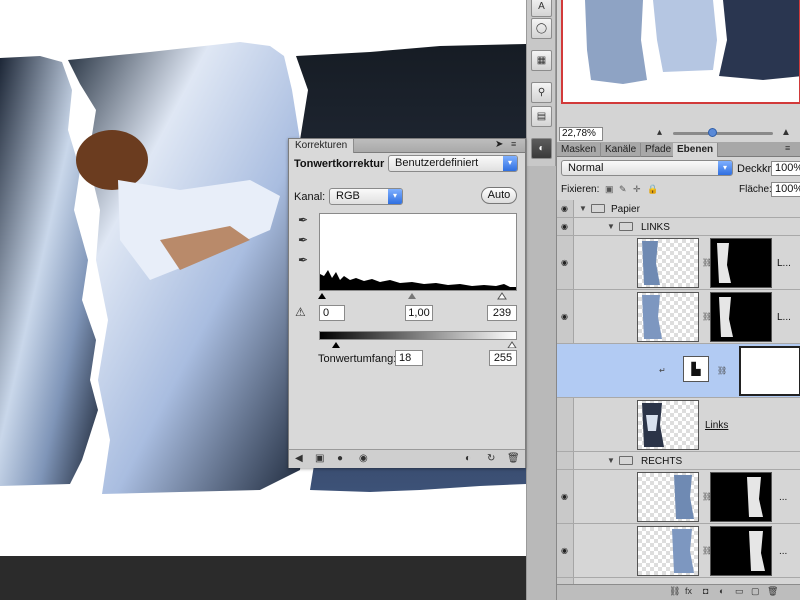 Image resolution: width=800 pixels, height=600 pixels. What do you see at coordinates (696, 150) in the screenshot?
I see `tab-ebenen: Ebenen` at bounding box center [696, 150].